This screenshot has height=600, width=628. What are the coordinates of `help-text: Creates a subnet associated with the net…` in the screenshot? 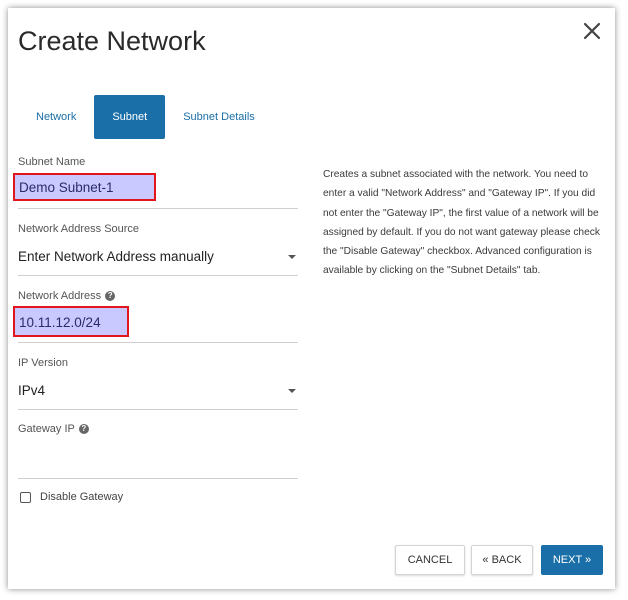 It's located at (461, 223).